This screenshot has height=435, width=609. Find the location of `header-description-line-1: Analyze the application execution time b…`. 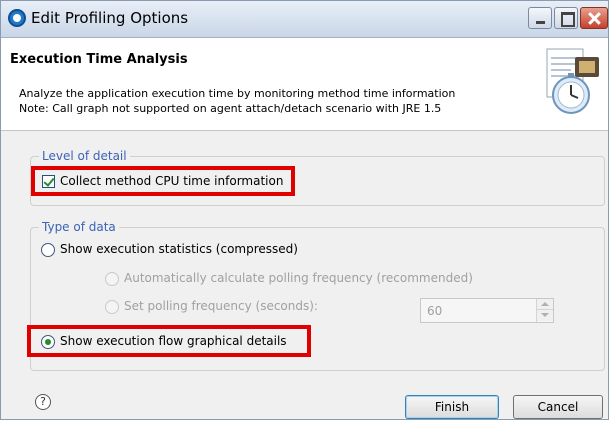

header-description-line-1: Analyze the application execution time b… is located at coordinates (237, 93).